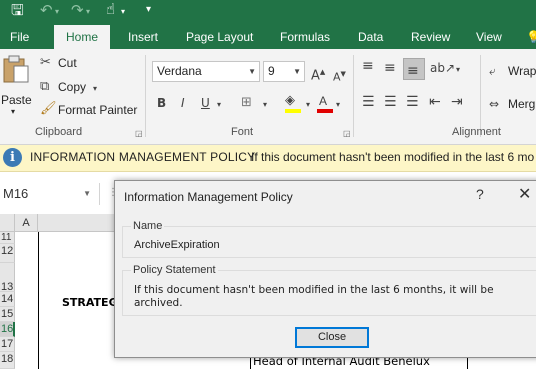 This screenshot has height=369, width=536. What do you see at coordinates (492, 71) in the screenshot?
I see `wrap-text-icon: ⤶` at bounding box center [492, 71].